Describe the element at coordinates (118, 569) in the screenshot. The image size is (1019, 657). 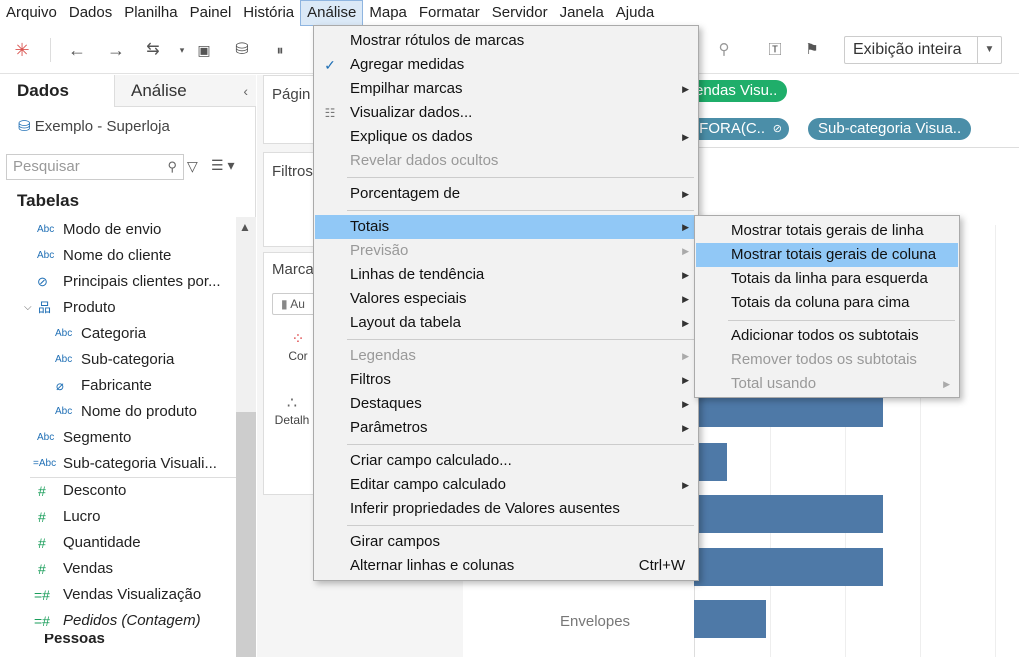
I see `field-item: # Vendas` at that location.